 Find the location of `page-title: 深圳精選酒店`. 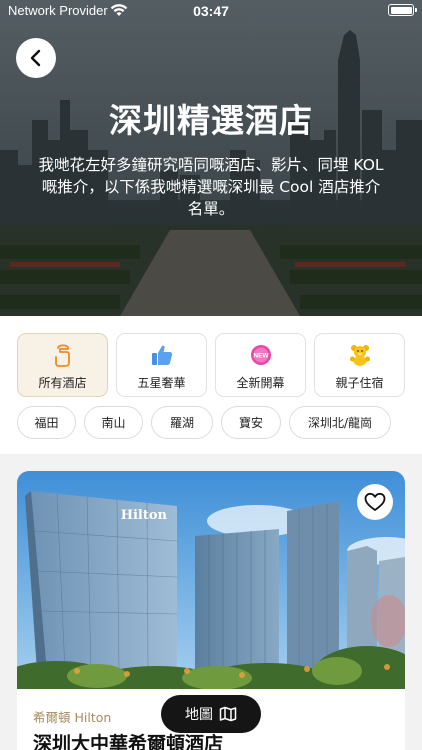

page-title: 深圳精選酒店 is located at coordinates (211, 120).